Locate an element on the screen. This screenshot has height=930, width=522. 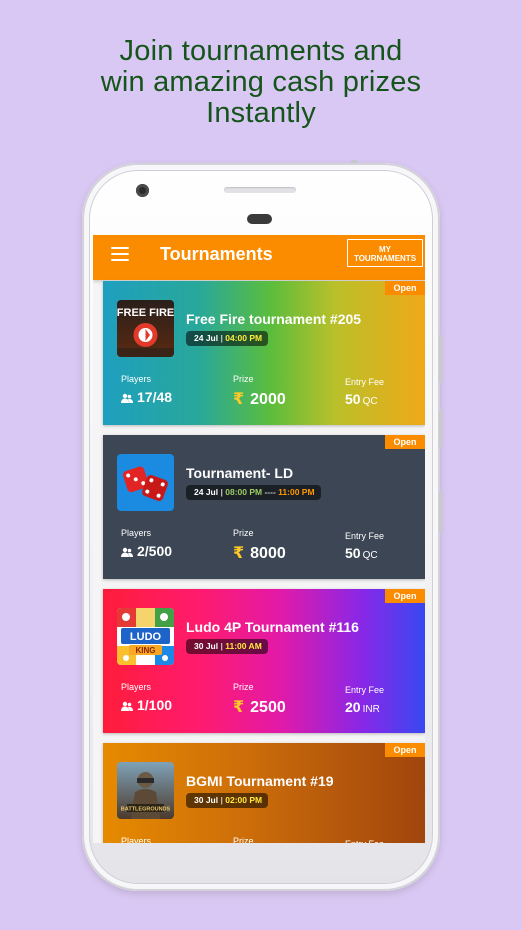
bgmi-game-icon: BATTLEGROUNDS is located at coordinates (145, 790).